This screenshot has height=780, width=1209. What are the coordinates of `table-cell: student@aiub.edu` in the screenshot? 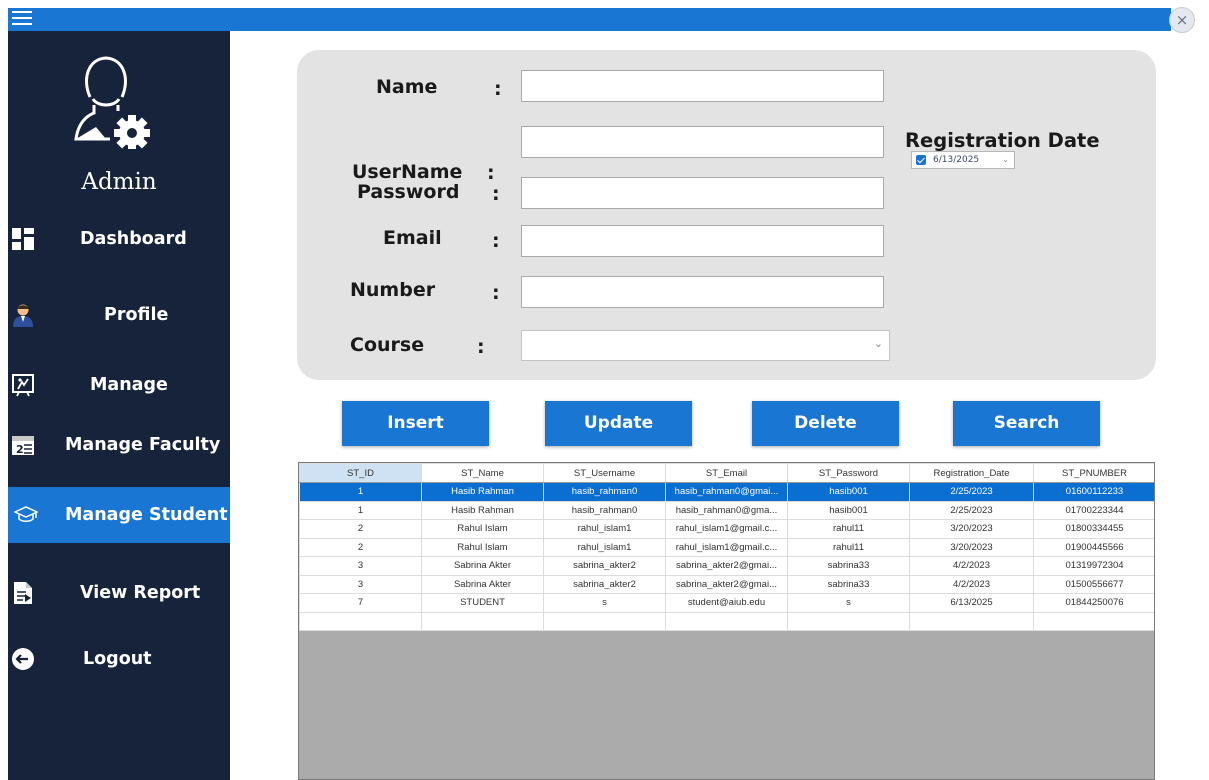 It's located at (726, 603).